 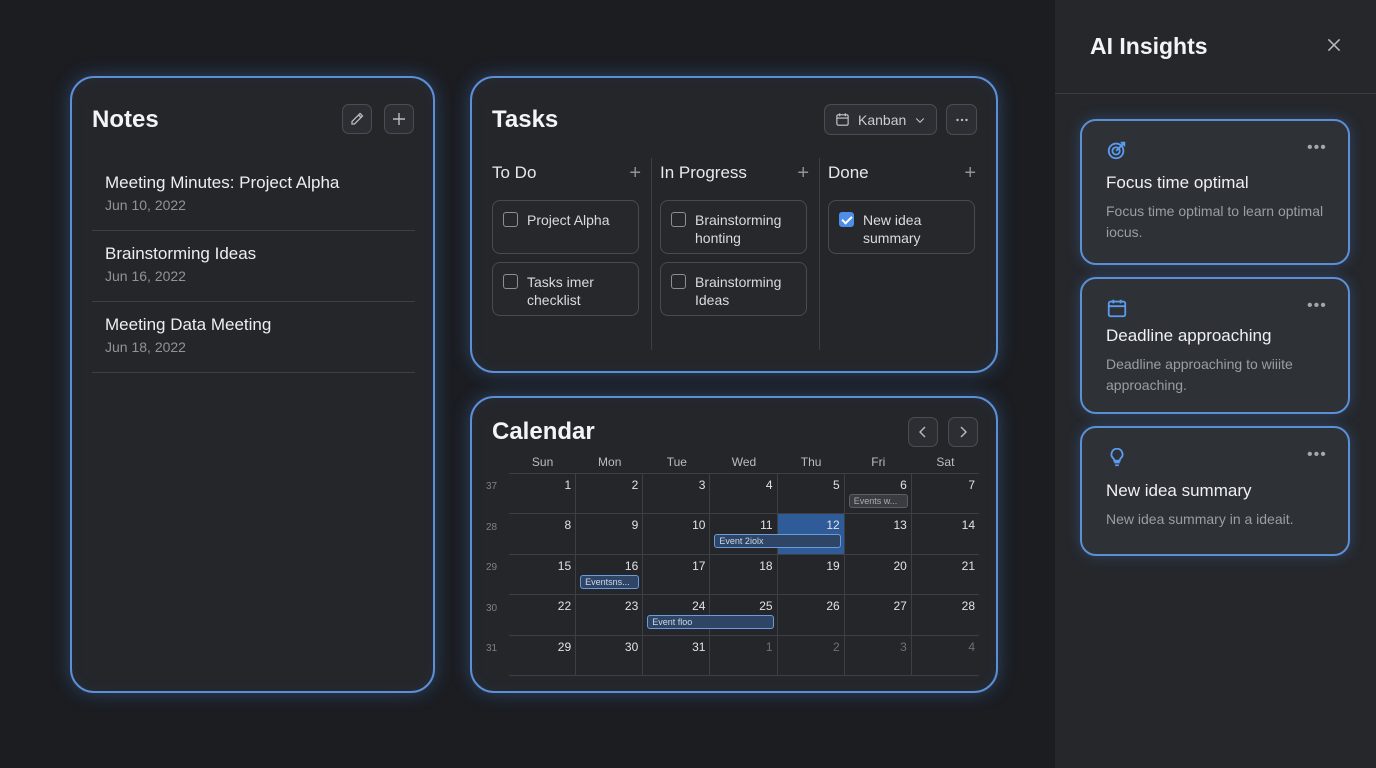 I want to click on prev-month-button, so click(x=923, y=432).